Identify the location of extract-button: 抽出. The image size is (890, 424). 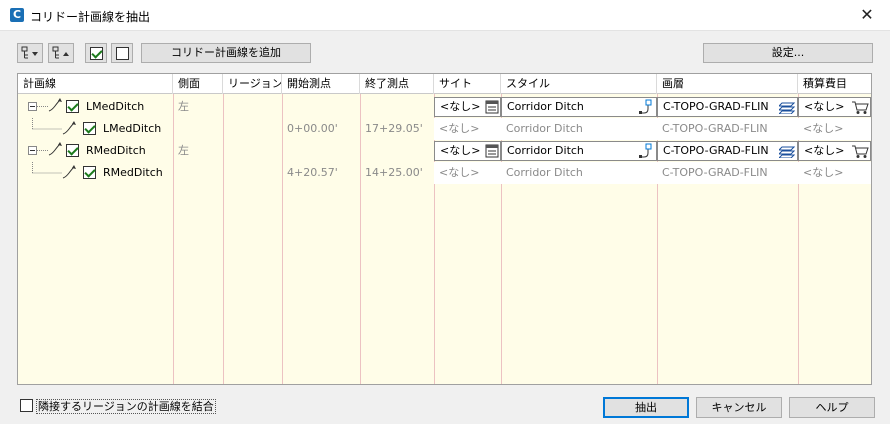
(646, 407).